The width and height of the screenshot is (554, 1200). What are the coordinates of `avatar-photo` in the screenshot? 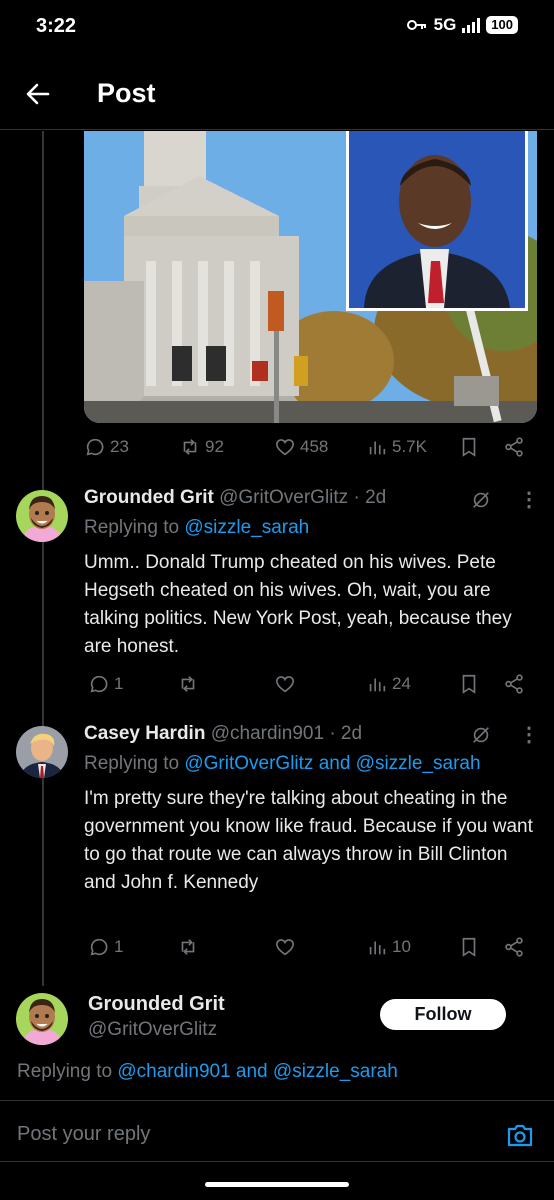 It's located at (42, 752).